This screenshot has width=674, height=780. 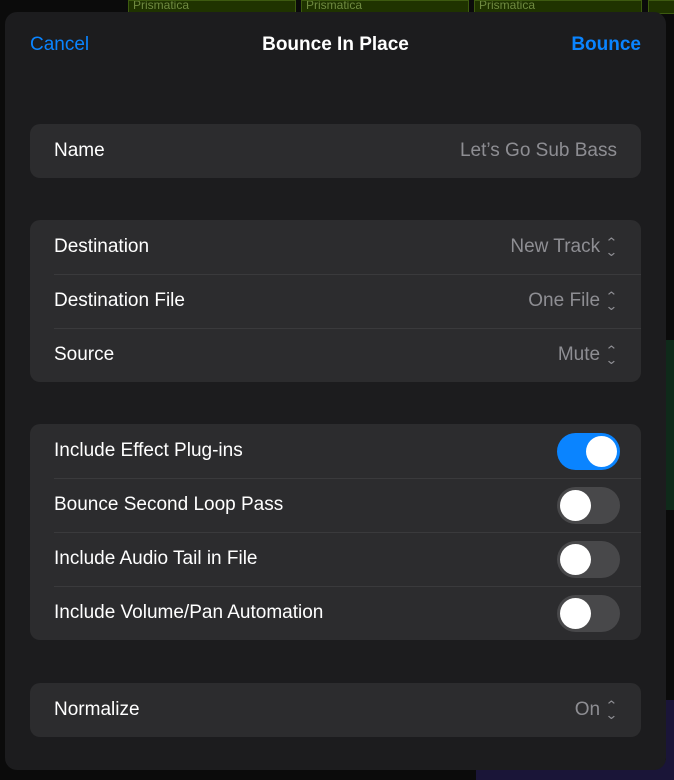 I want to click on bounce-second-loop-pass-row: Bounce Second Loop Pass, so click(x=335, y=505).